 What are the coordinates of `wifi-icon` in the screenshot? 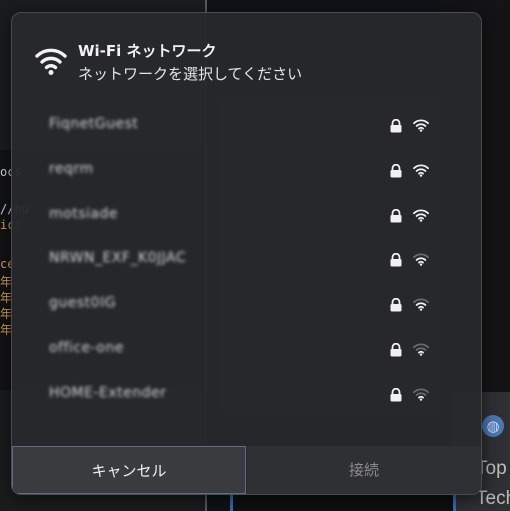 It's located at (51, 61).